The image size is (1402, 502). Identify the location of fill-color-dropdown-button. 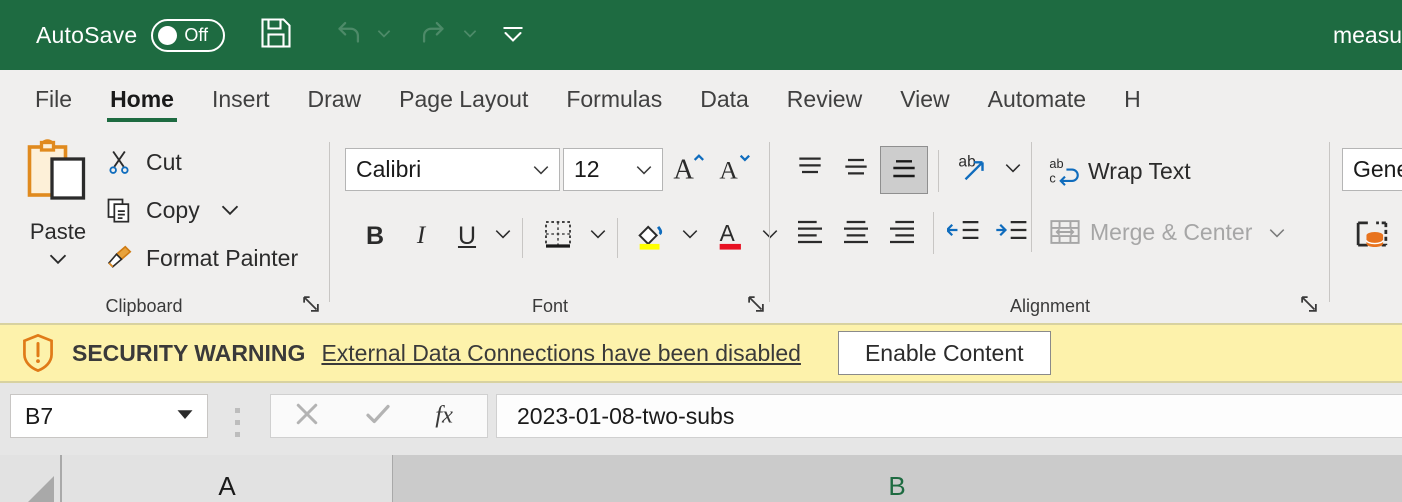
(690, 236).